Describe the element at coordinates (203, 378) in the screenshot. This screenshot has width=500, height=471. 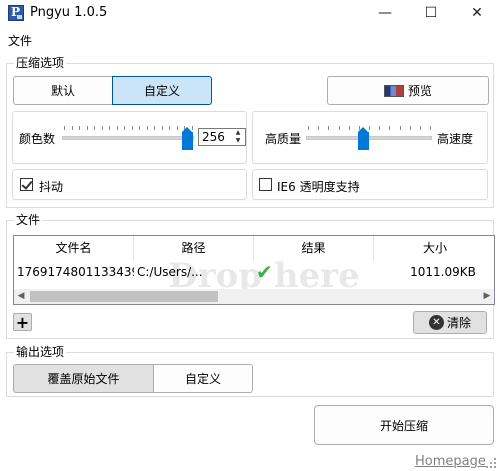
I see `output-custom-button: 自定义` at that location.